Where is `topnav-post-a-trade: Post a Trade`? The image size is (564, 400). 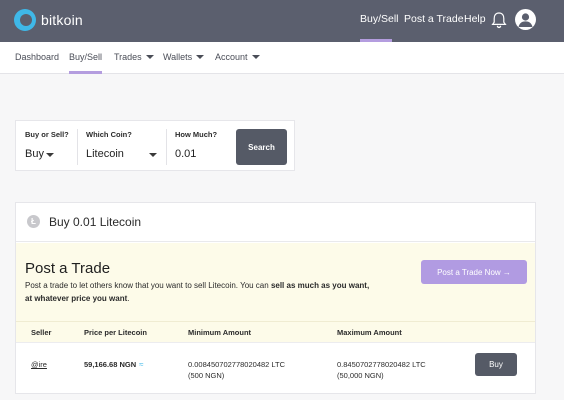
topnav-post-a-trade: Post a Trade is located at coordinates (434, 19).